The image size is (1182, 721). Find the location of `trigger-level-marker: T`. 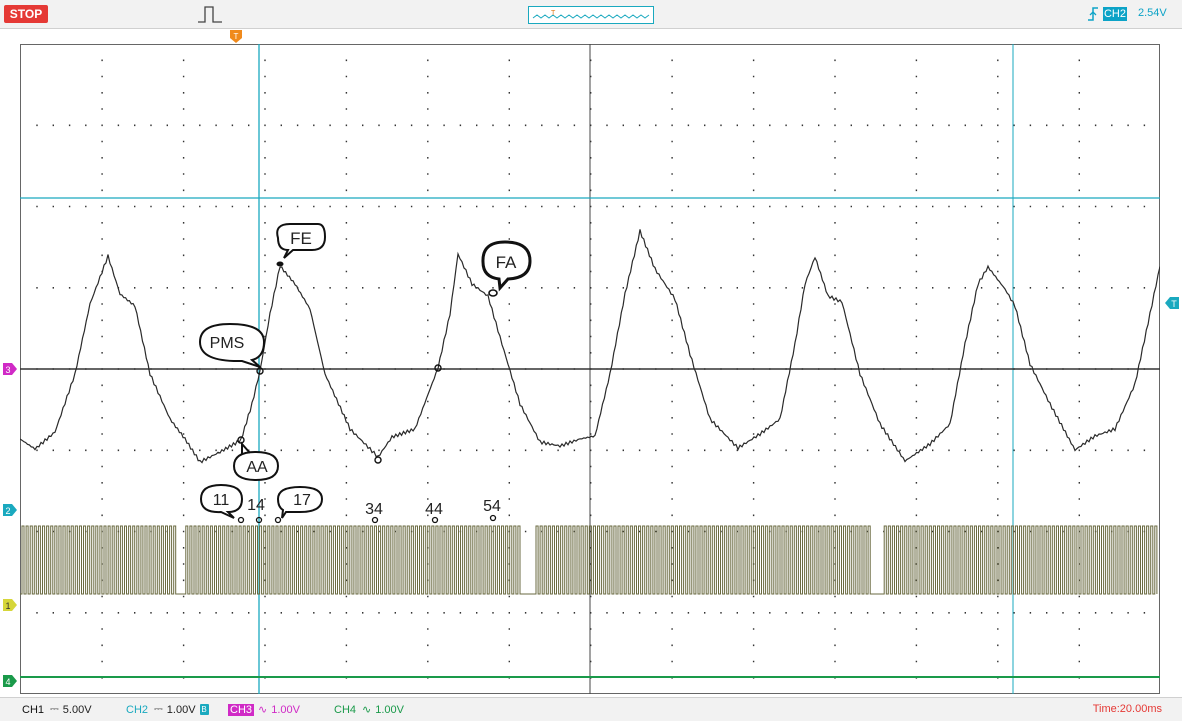

trigger-level-marker: T is located at coordinates (1172, 303).